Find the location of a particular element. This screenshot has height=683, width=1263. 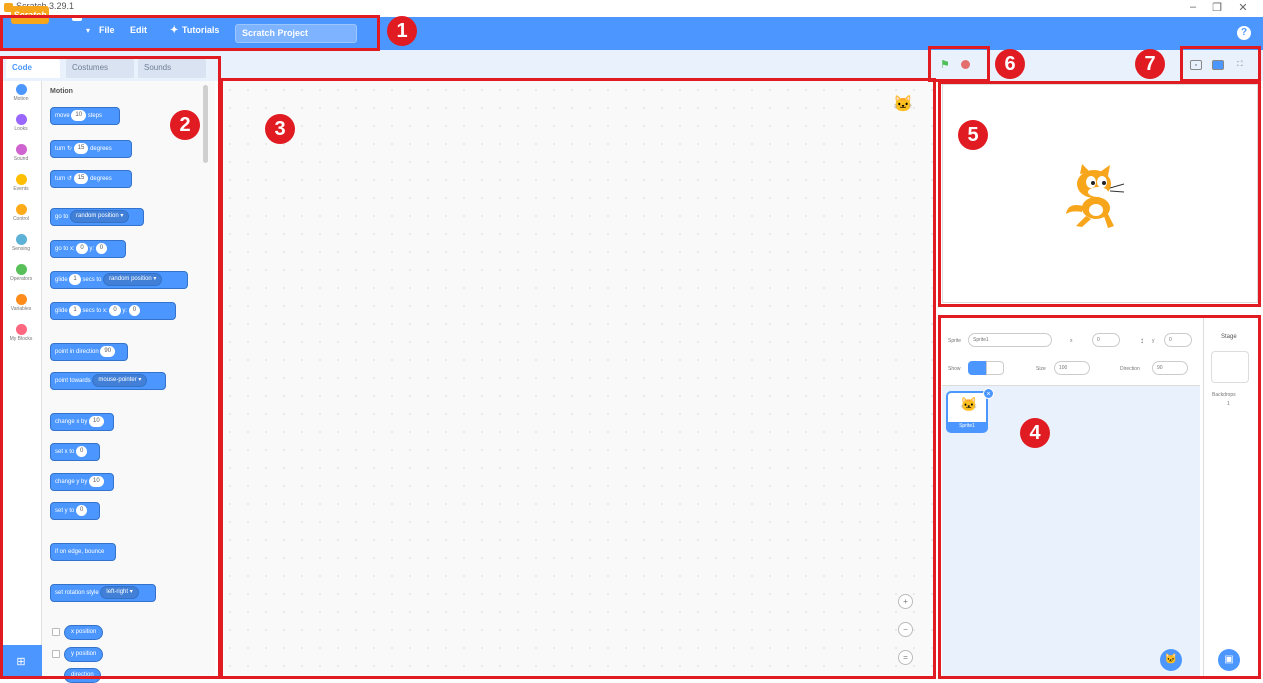

minimize-button: – is located at coordinates (1193, 7).